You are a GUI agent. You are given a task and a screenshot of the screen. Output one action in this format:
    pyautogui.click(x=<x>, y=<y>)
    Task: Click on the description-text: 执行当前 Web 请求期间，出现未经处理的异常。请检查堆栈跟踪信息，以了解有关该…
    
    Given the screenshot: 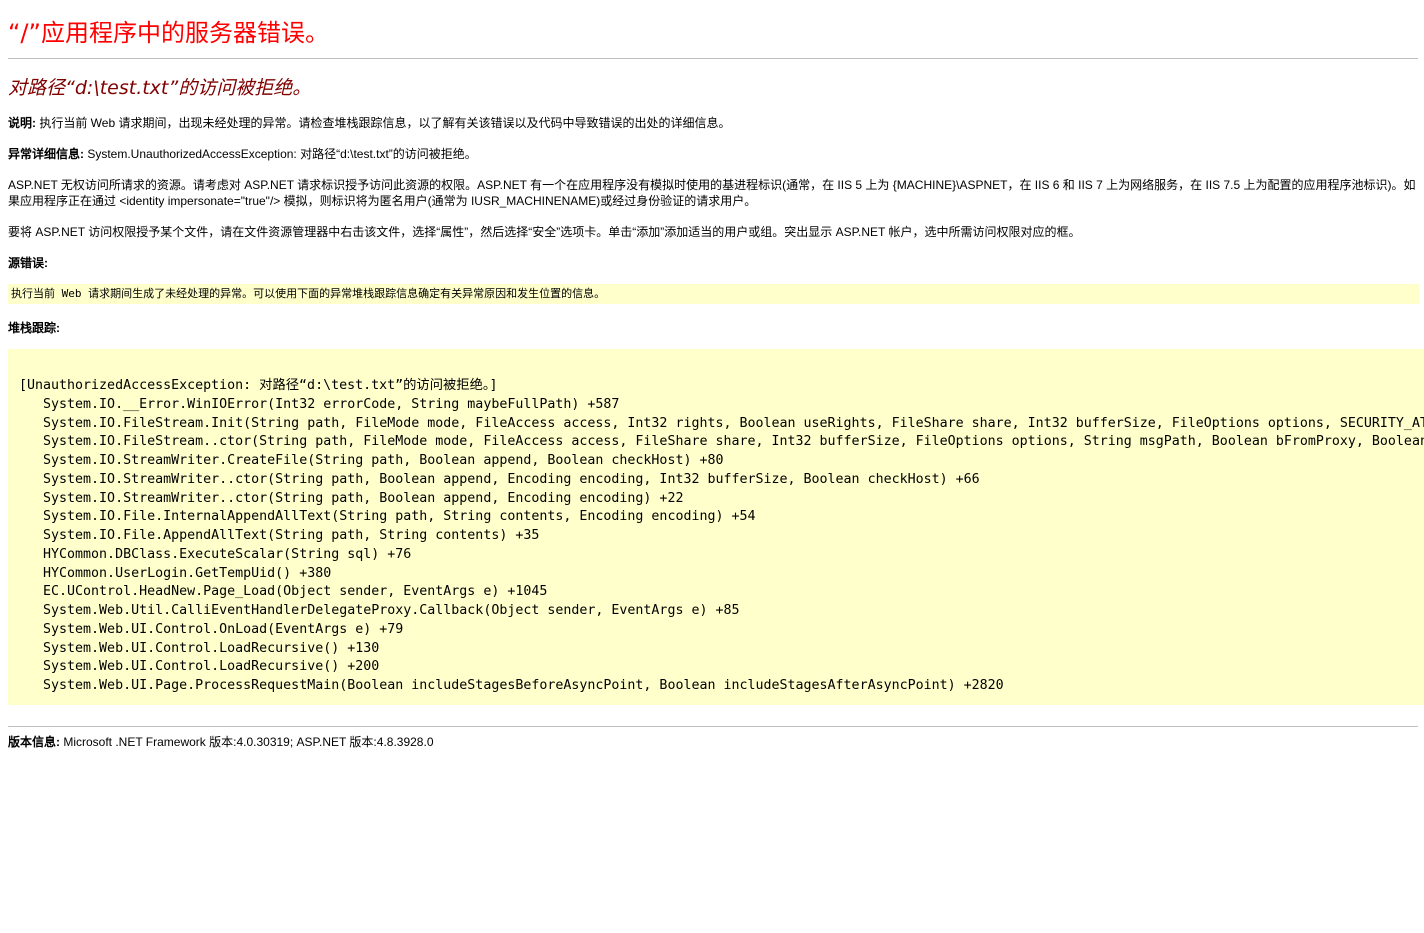 What is the action you would take?
    pyautogui.click(x=383, y=123)
    